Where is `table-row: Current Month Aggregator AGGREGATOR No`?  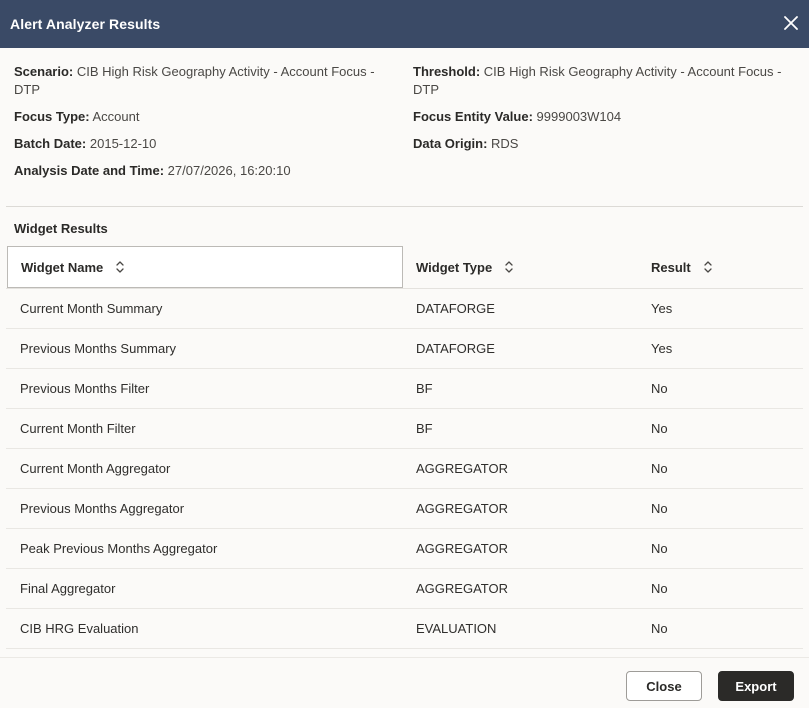
table-row: Current Month Aggregator AGGREGATOR No is located at coordinates (404, 469).